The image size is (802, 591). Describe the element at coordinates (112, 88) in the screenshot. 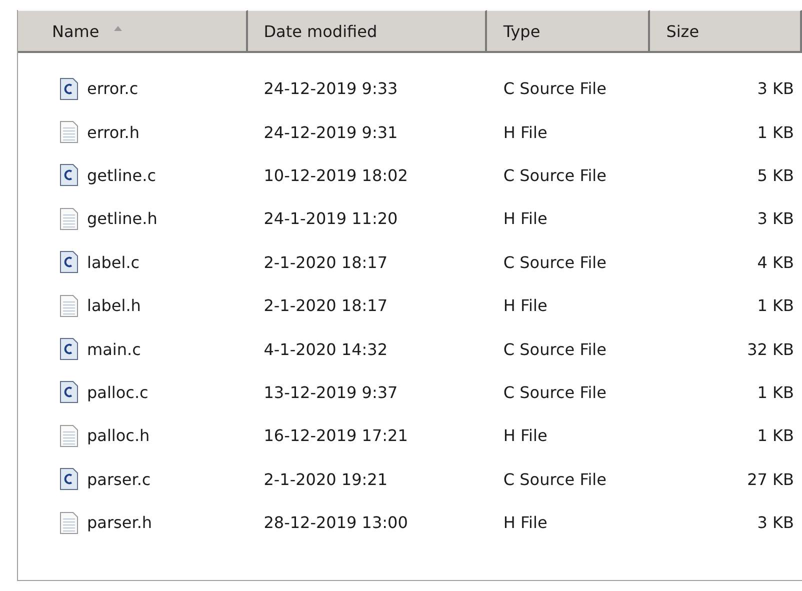

I see `file-name: error.c` at that location.